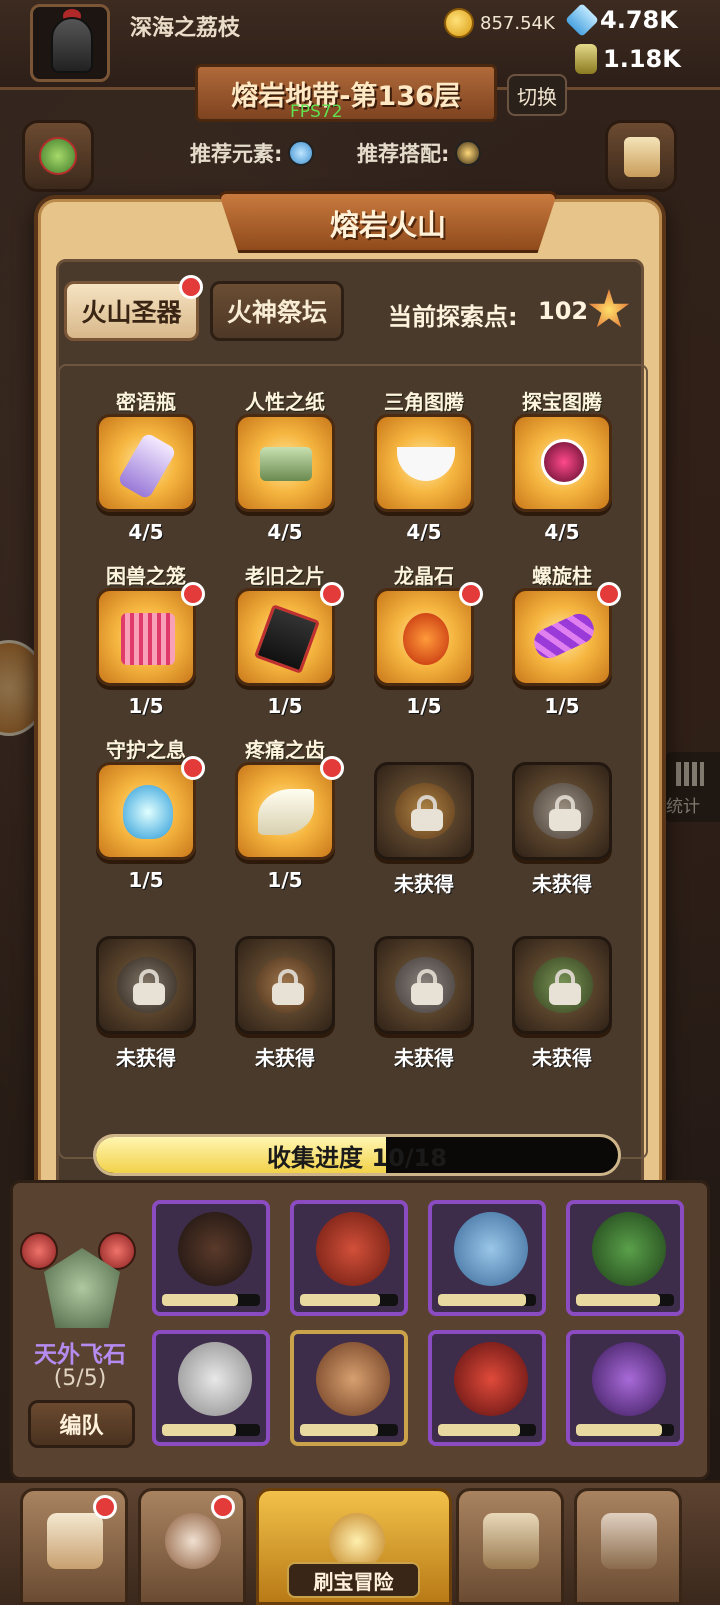 This screenshot has width=720, height=1605. I want to click on dragon-crystal-icon, so click(426, 639).